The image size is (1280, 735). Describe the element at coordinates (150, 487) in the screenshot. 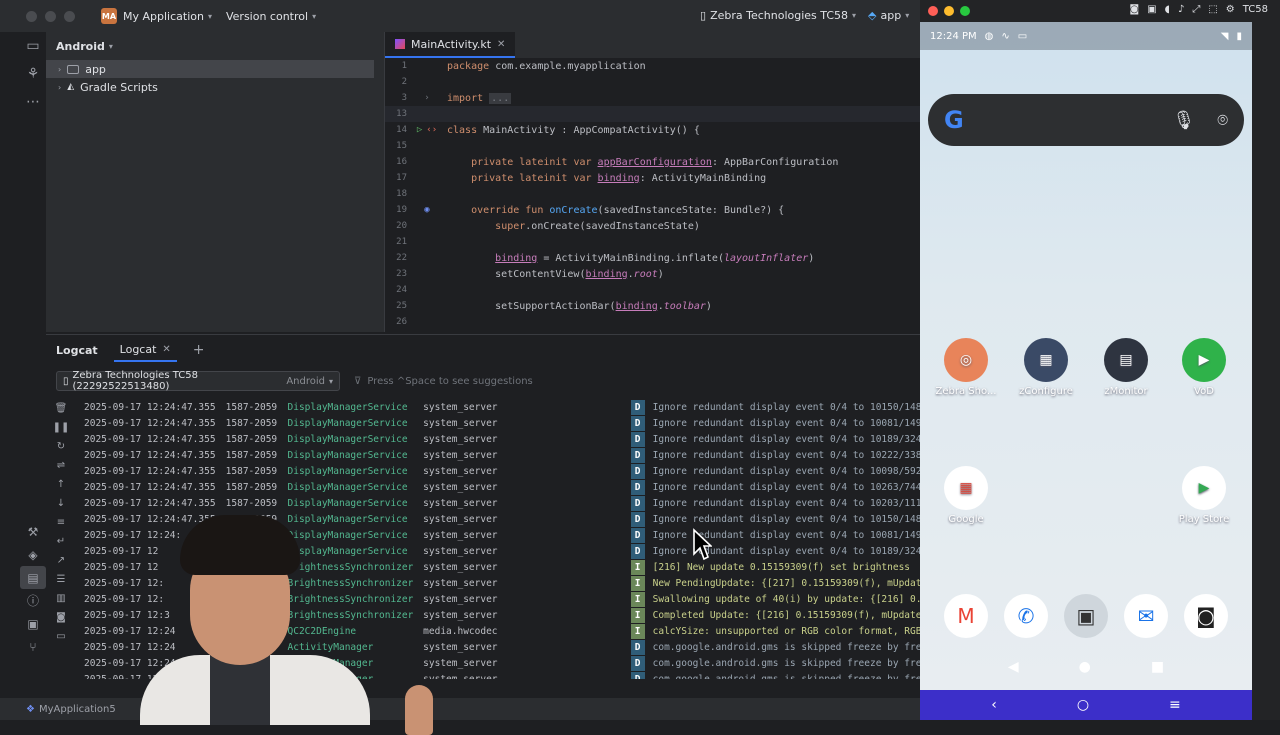

I see `log-timestamp: 2025-09-17 12:24:47.355` at that location.